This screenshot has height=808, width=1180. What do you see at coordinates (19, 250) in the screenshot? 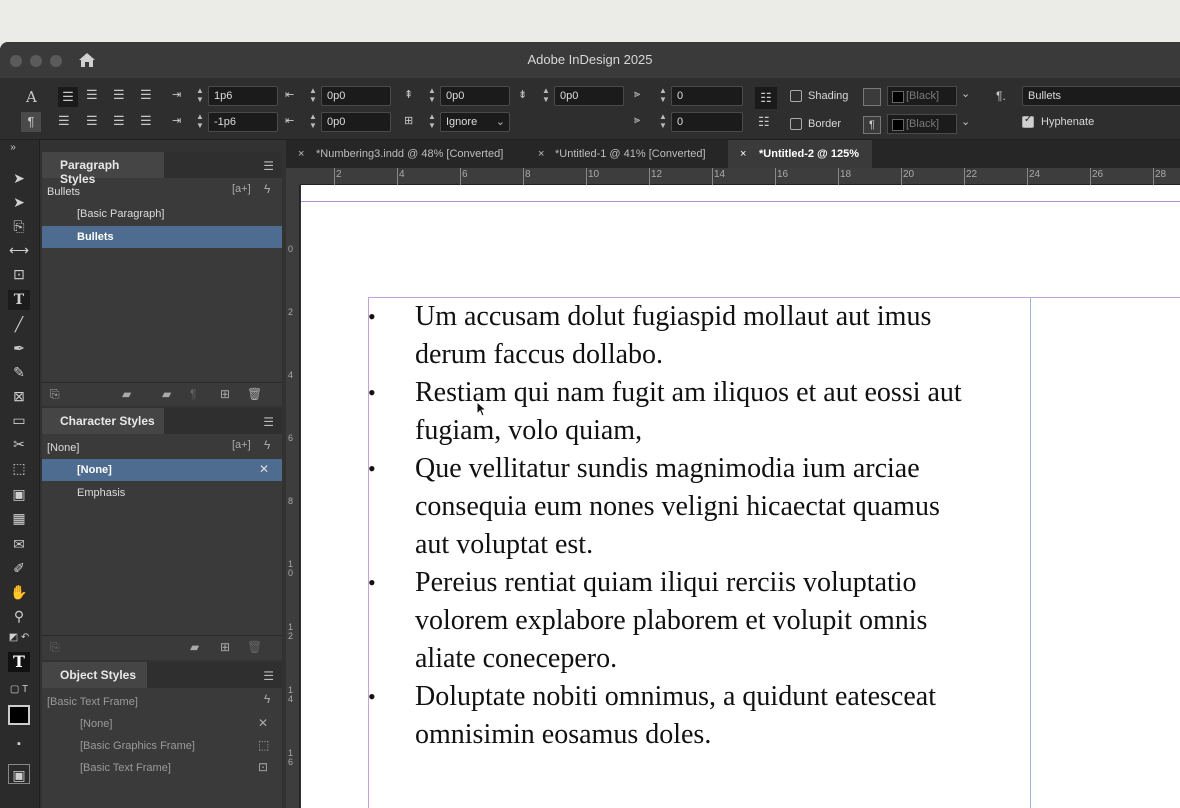
I see `gap-tool-icon: ⟷` at bounding box center [19, 250].